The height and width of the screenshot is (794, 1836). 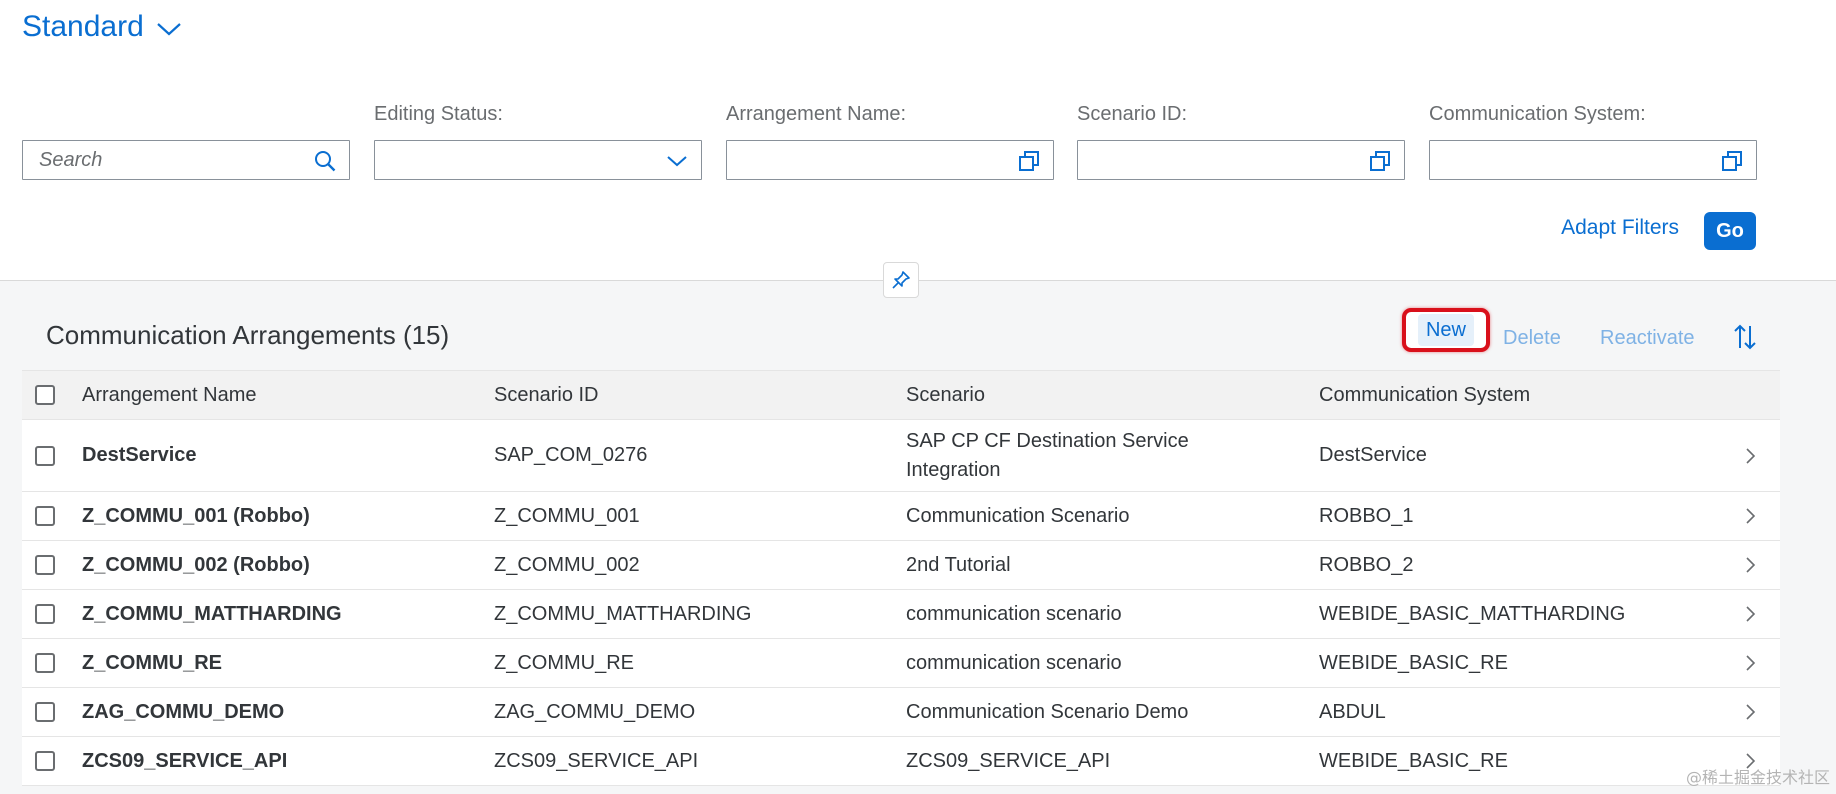 What do you see at coordinates (1366, 564) in the screenshot?
I see `communication-system-cell: ROBBO_2` at bounding box center [1366, 564].